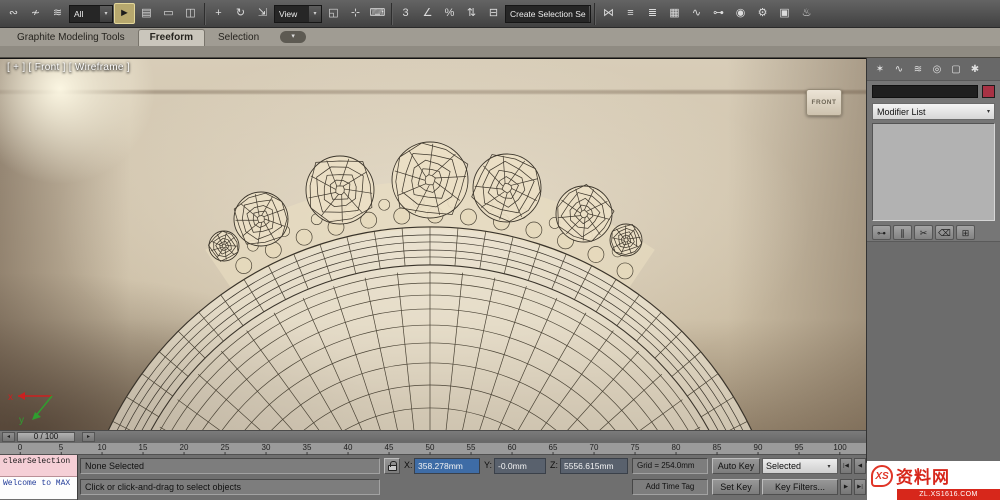 The image size is (1000, 500). I want to click on motion-tab-icon: ◎, so click(937, 69).